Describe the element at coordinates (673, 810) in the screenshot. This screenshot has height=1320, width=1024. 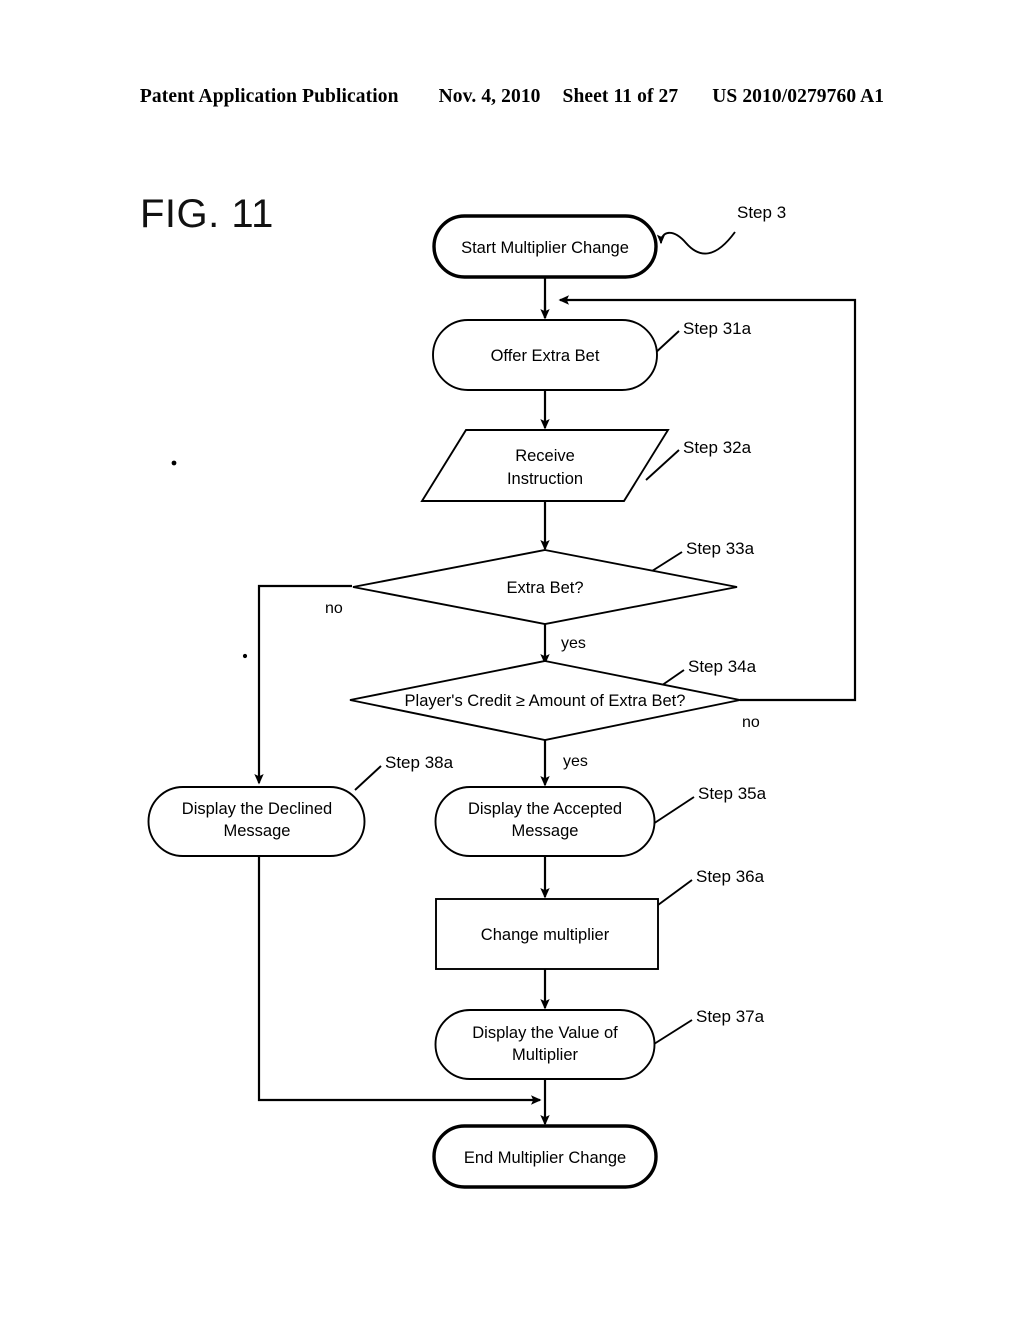
I see `leader-step35a` at that location.